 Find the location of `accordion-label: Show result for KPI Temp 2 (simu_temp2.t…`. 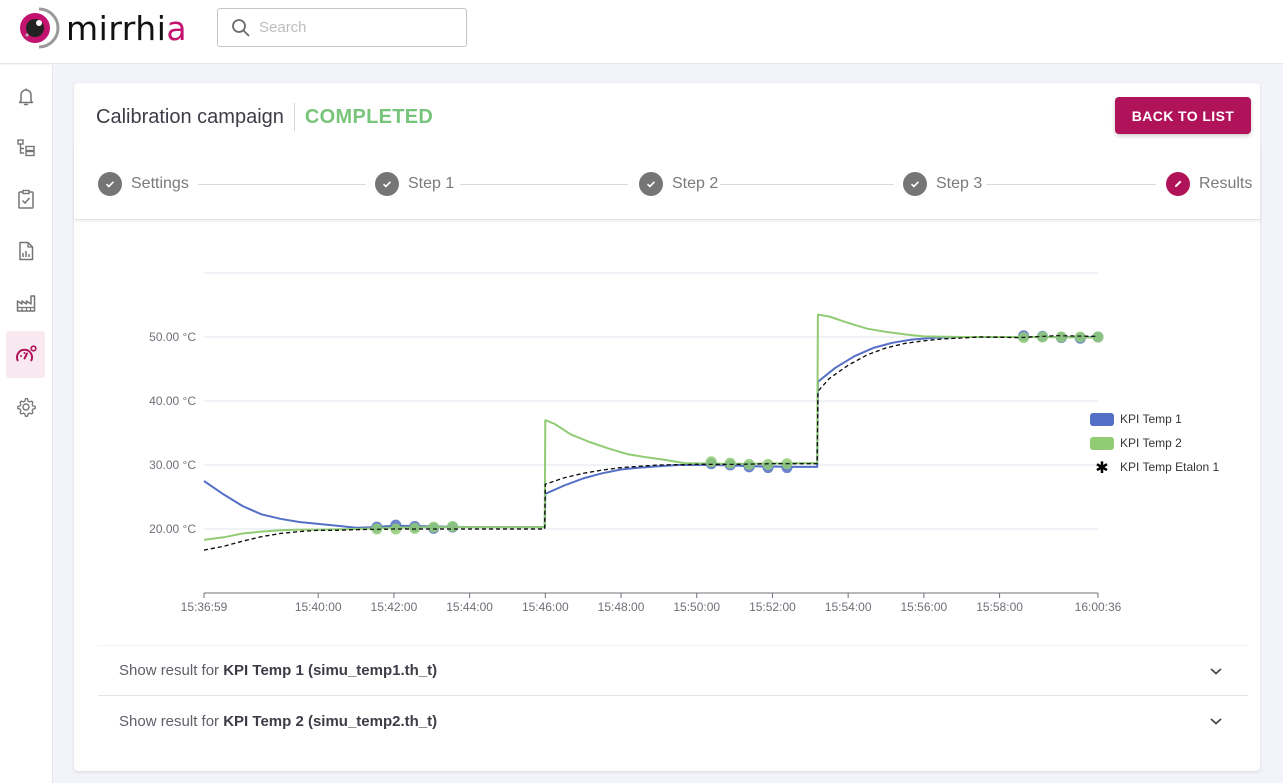

accordion-label: Show result for KPI Temp 2 (simu_temp2.t… is located at coordinates (278, 721).